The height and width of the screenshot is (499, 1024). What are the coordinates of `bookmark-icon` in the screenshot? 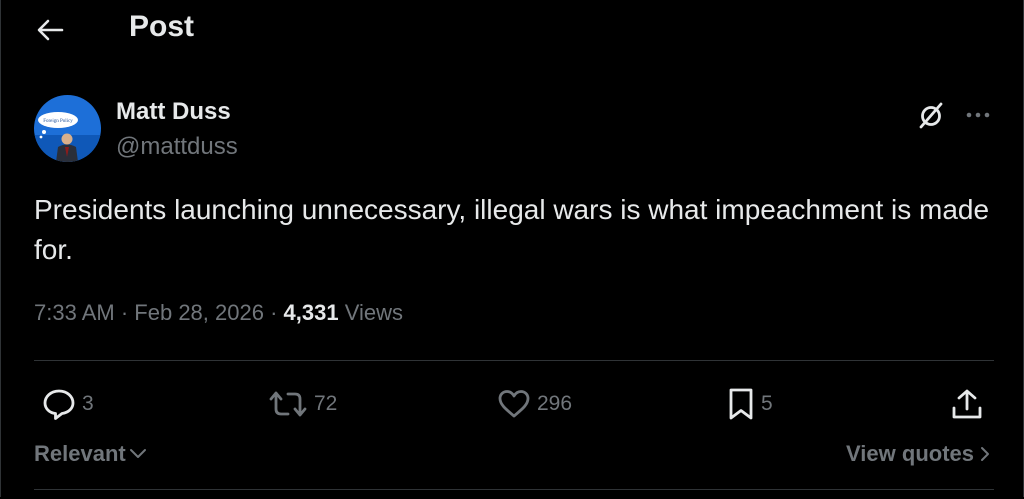 It's located at (741, 404).